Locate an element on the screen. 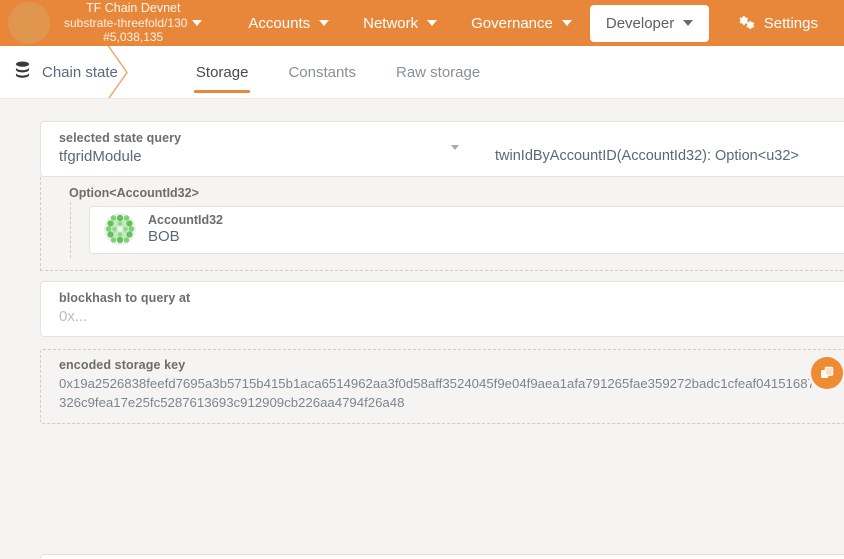 The width and height of the screenshot is (844, 559). account-texts: AccountId32 BOB is located at coordinates (185, 229).